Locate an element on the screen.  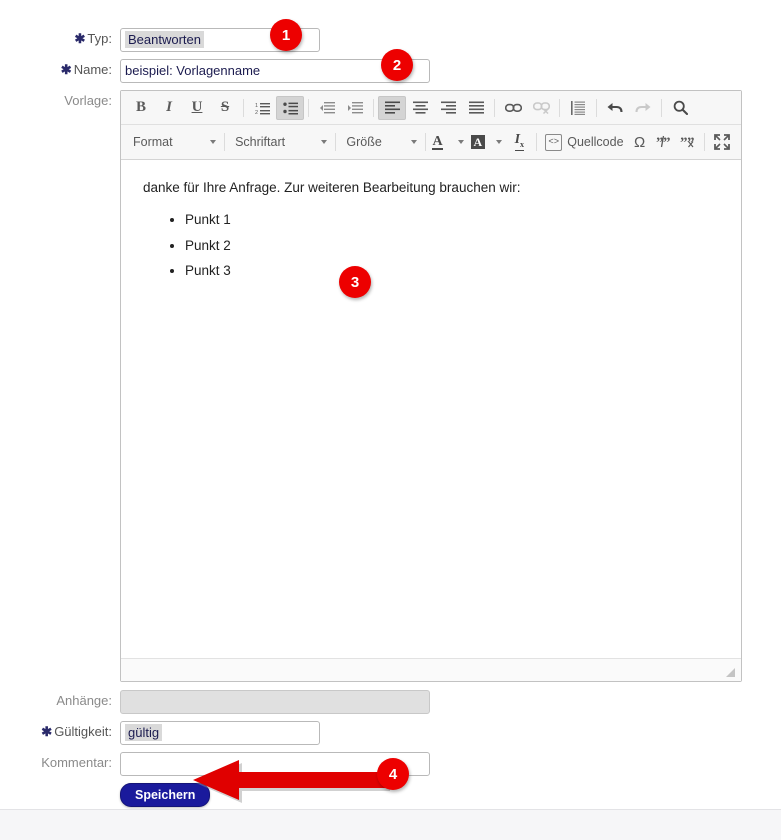
svg-text: 2 is located at coordinates (256, 112).